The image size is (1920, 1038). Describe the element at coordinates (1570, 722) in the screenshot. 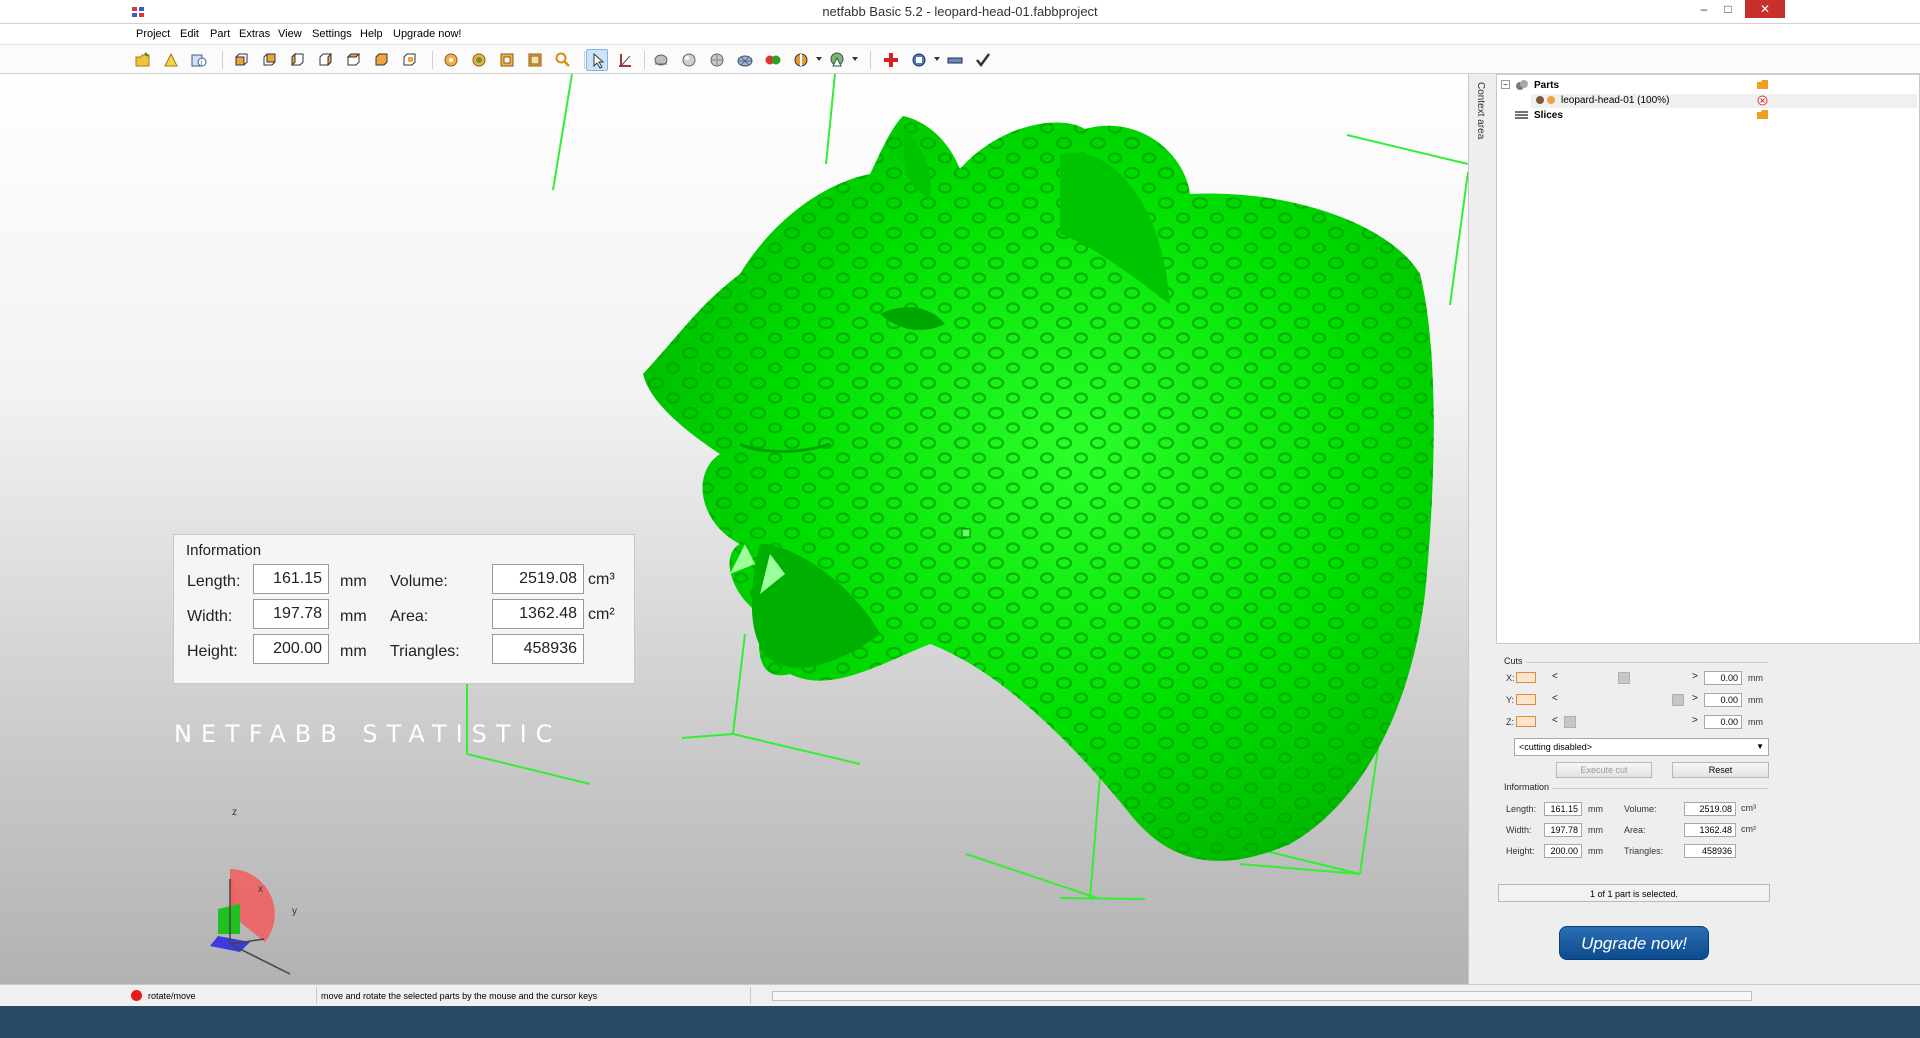

I see `cut-z-slider-thumb` at that location.